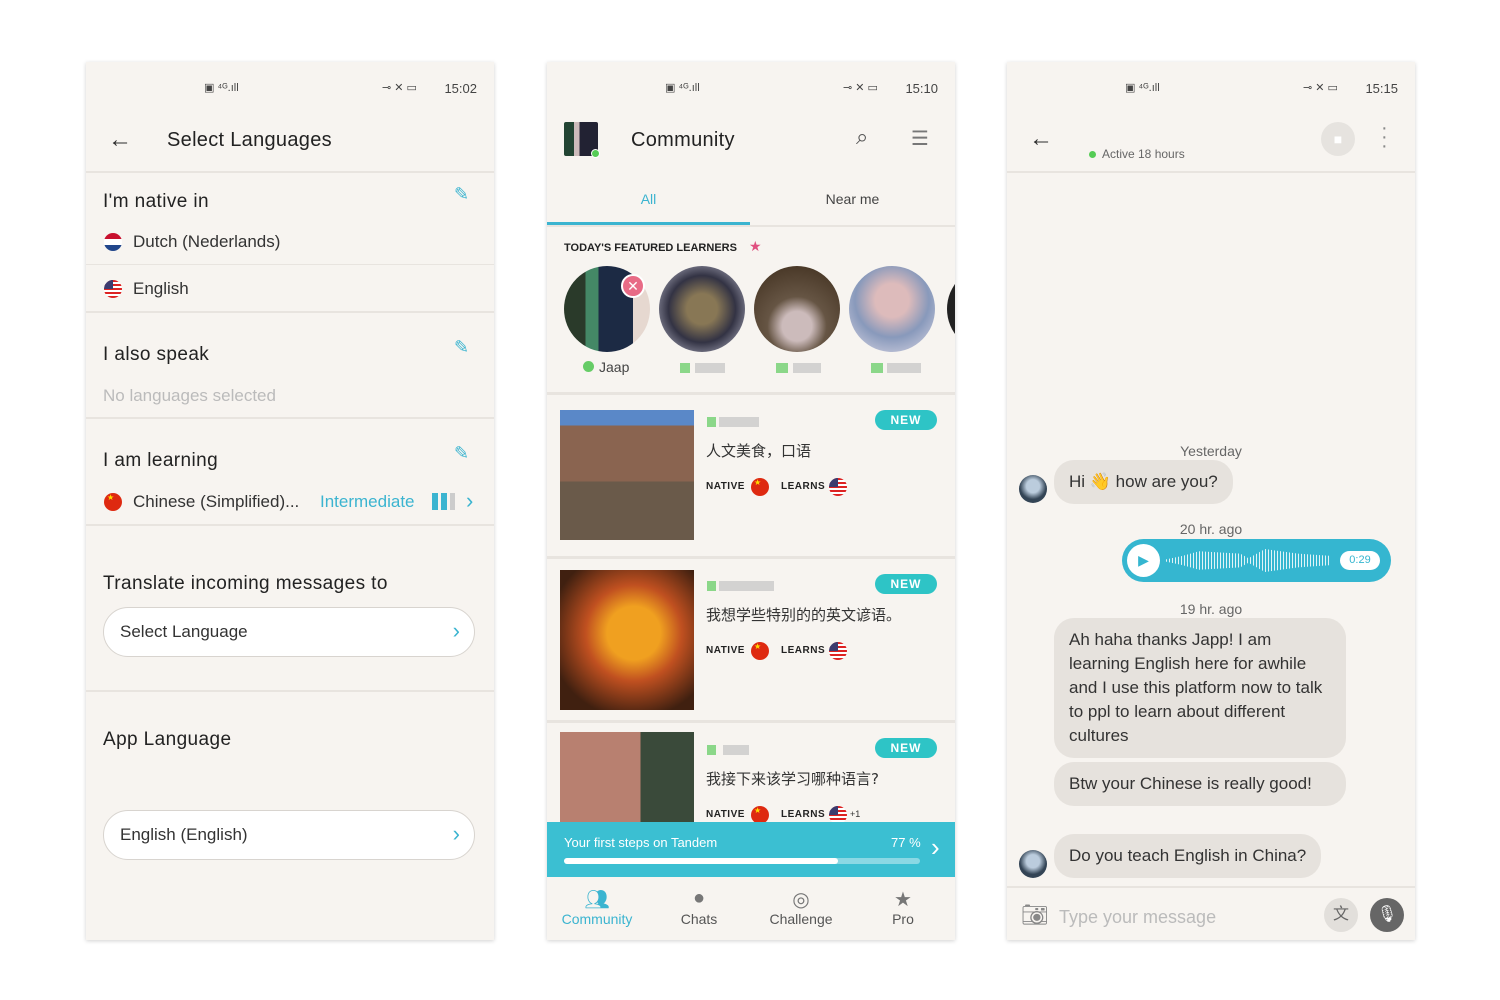  I want to click on nav-label: Challenge, so click(801, 919).